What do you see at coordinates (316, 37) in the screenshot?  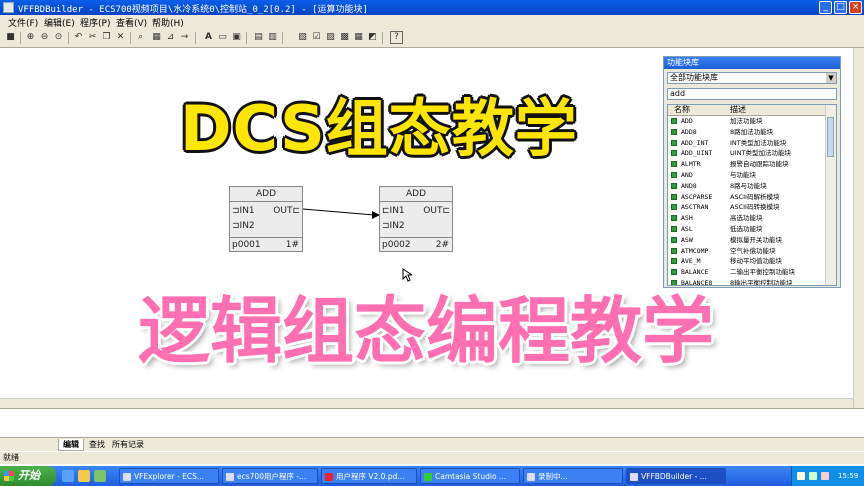 I see `check-icon: ☑` at bounding box center [316, 37].